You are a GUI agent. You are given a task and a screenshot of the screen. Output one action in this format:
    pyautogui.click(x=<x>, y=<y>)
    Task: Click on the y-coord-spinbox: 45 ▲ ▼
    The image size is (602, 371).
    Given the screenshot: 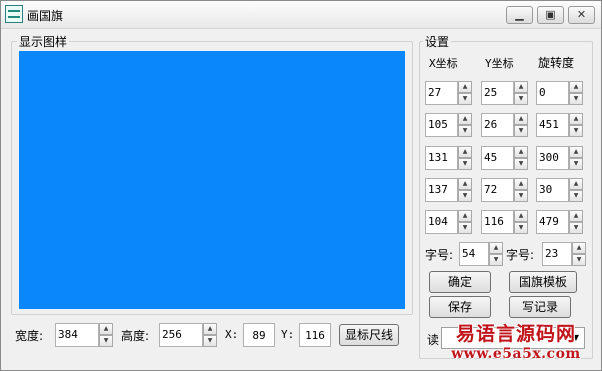 What is the action you would take?
    pyautogui.click(x=505, y=158)
    